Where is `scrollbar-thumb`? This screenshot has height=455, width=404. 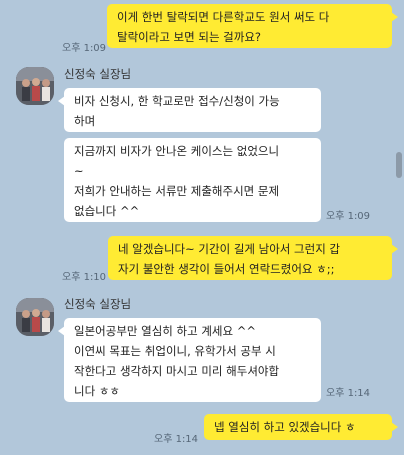 scrollbar-thumb is located at coordinates (399, 165).